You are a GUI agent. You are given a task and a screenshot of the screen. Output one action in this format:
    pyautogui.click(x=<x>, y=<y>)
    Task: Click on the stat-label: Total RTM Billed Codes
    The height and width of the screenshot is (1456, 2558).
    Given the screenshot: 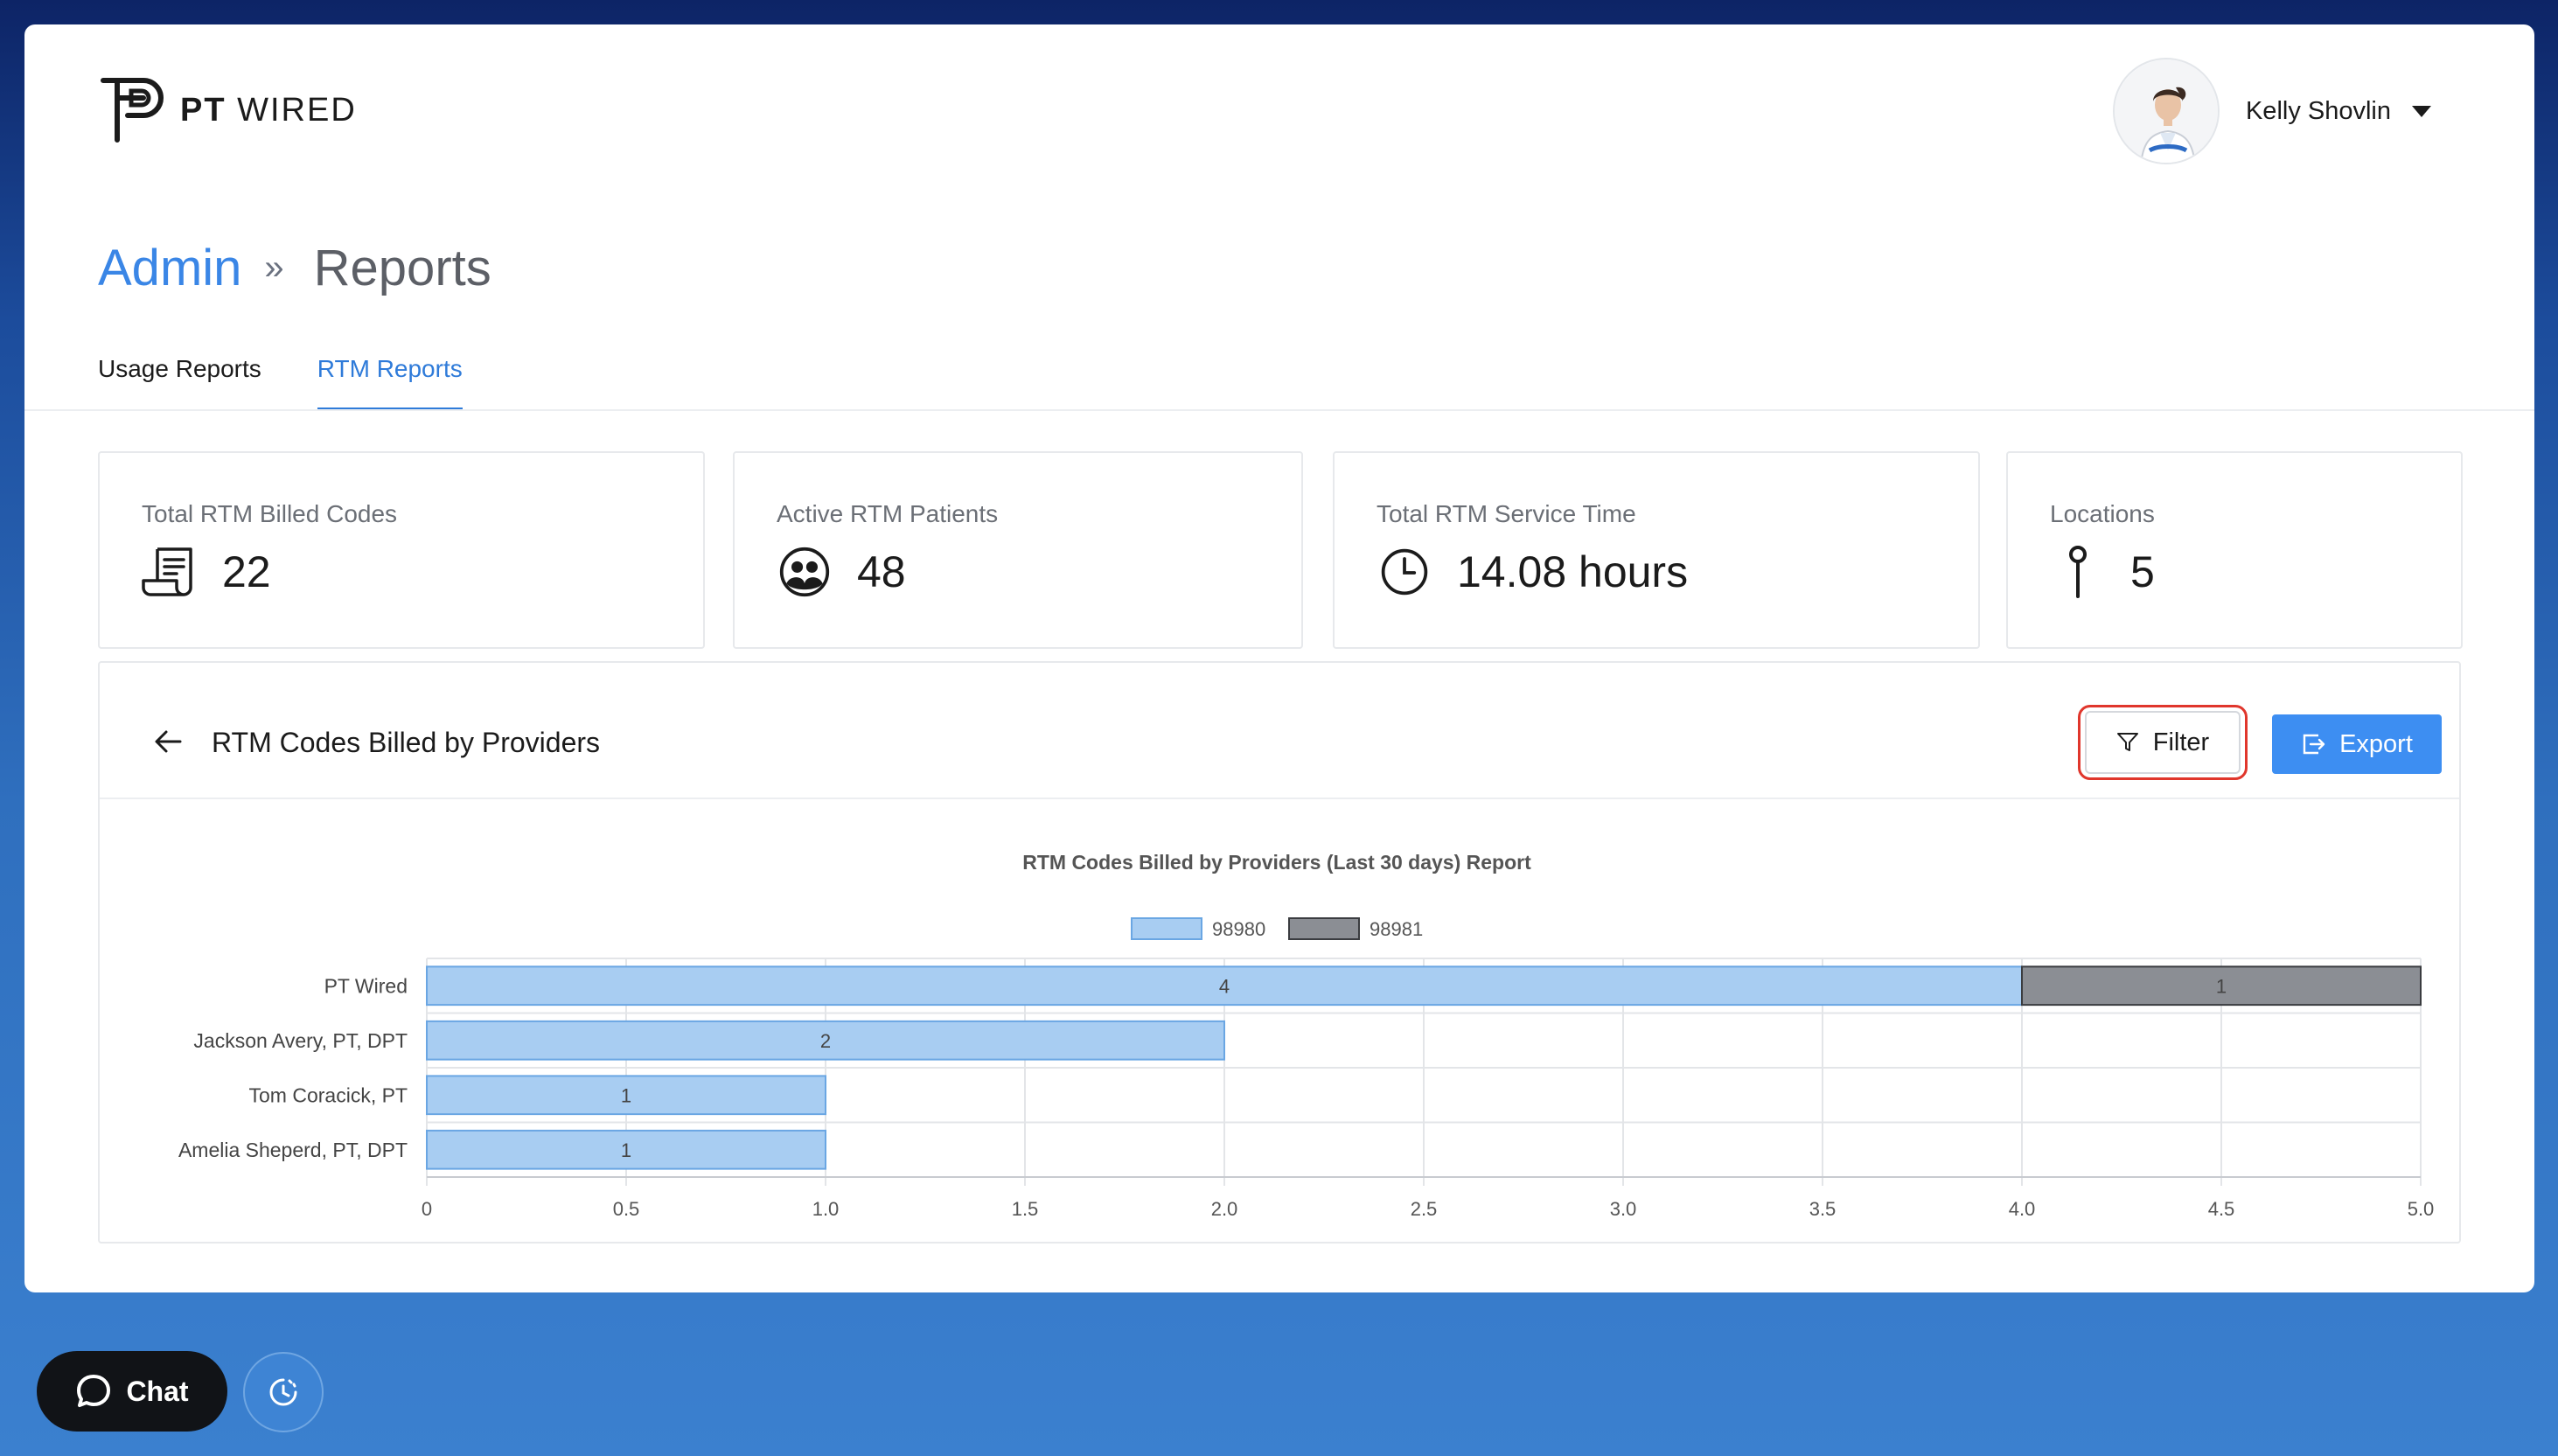 What is the action you would take?
    pyautogui.click(x=270, y=513)
    